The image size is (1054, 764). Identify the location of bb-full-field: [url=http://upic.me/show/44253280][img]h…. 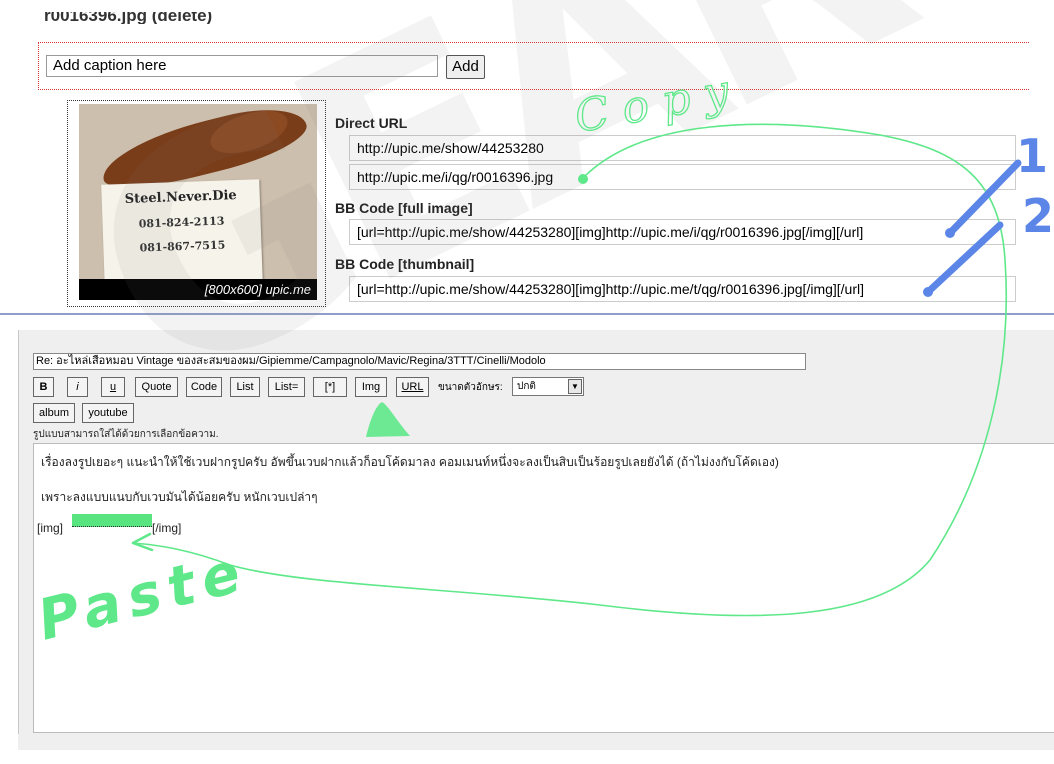
(682, 232).